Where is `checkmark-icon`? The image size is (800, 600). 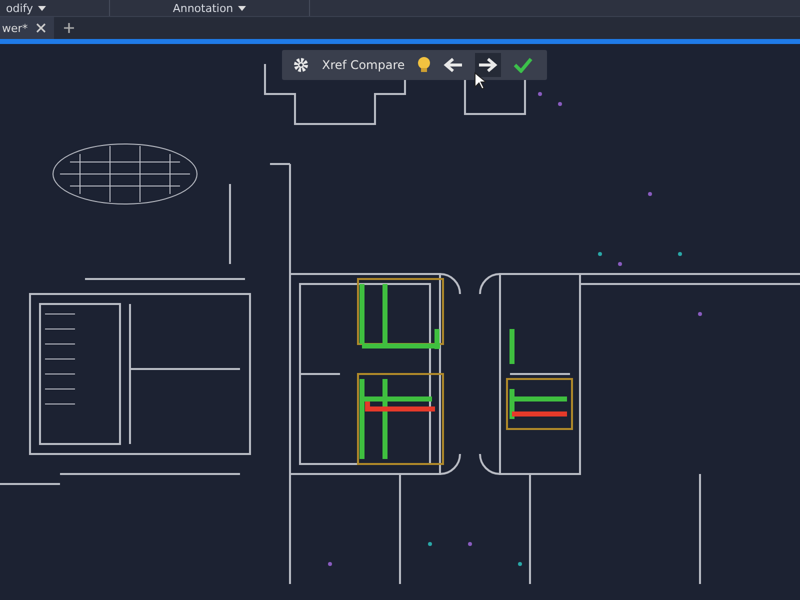 checkmark-icon is located at coordinates (522, 65).